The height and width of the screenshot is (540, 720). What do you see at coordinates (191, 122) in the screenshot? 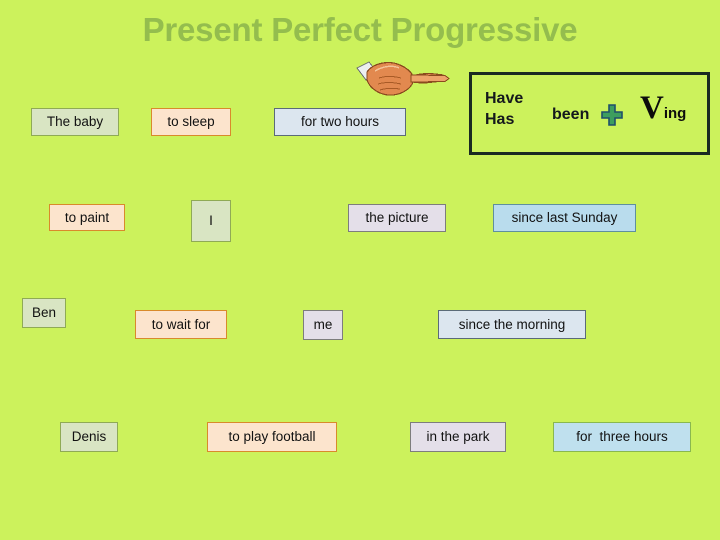
I see `word-card-to-sleep: to sleep` at bounding box center [191, 122].